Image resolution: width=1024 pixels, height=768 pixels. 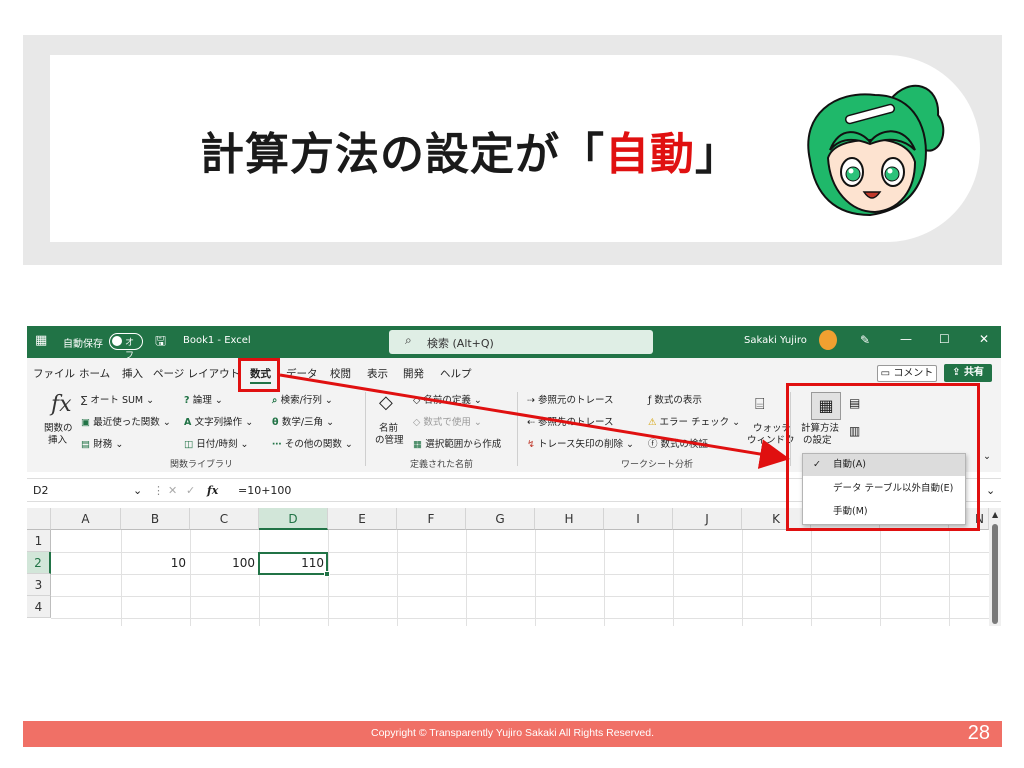 I want to click on financial-button: ▤ 財務 ⌄, so click(x=102, y=443).